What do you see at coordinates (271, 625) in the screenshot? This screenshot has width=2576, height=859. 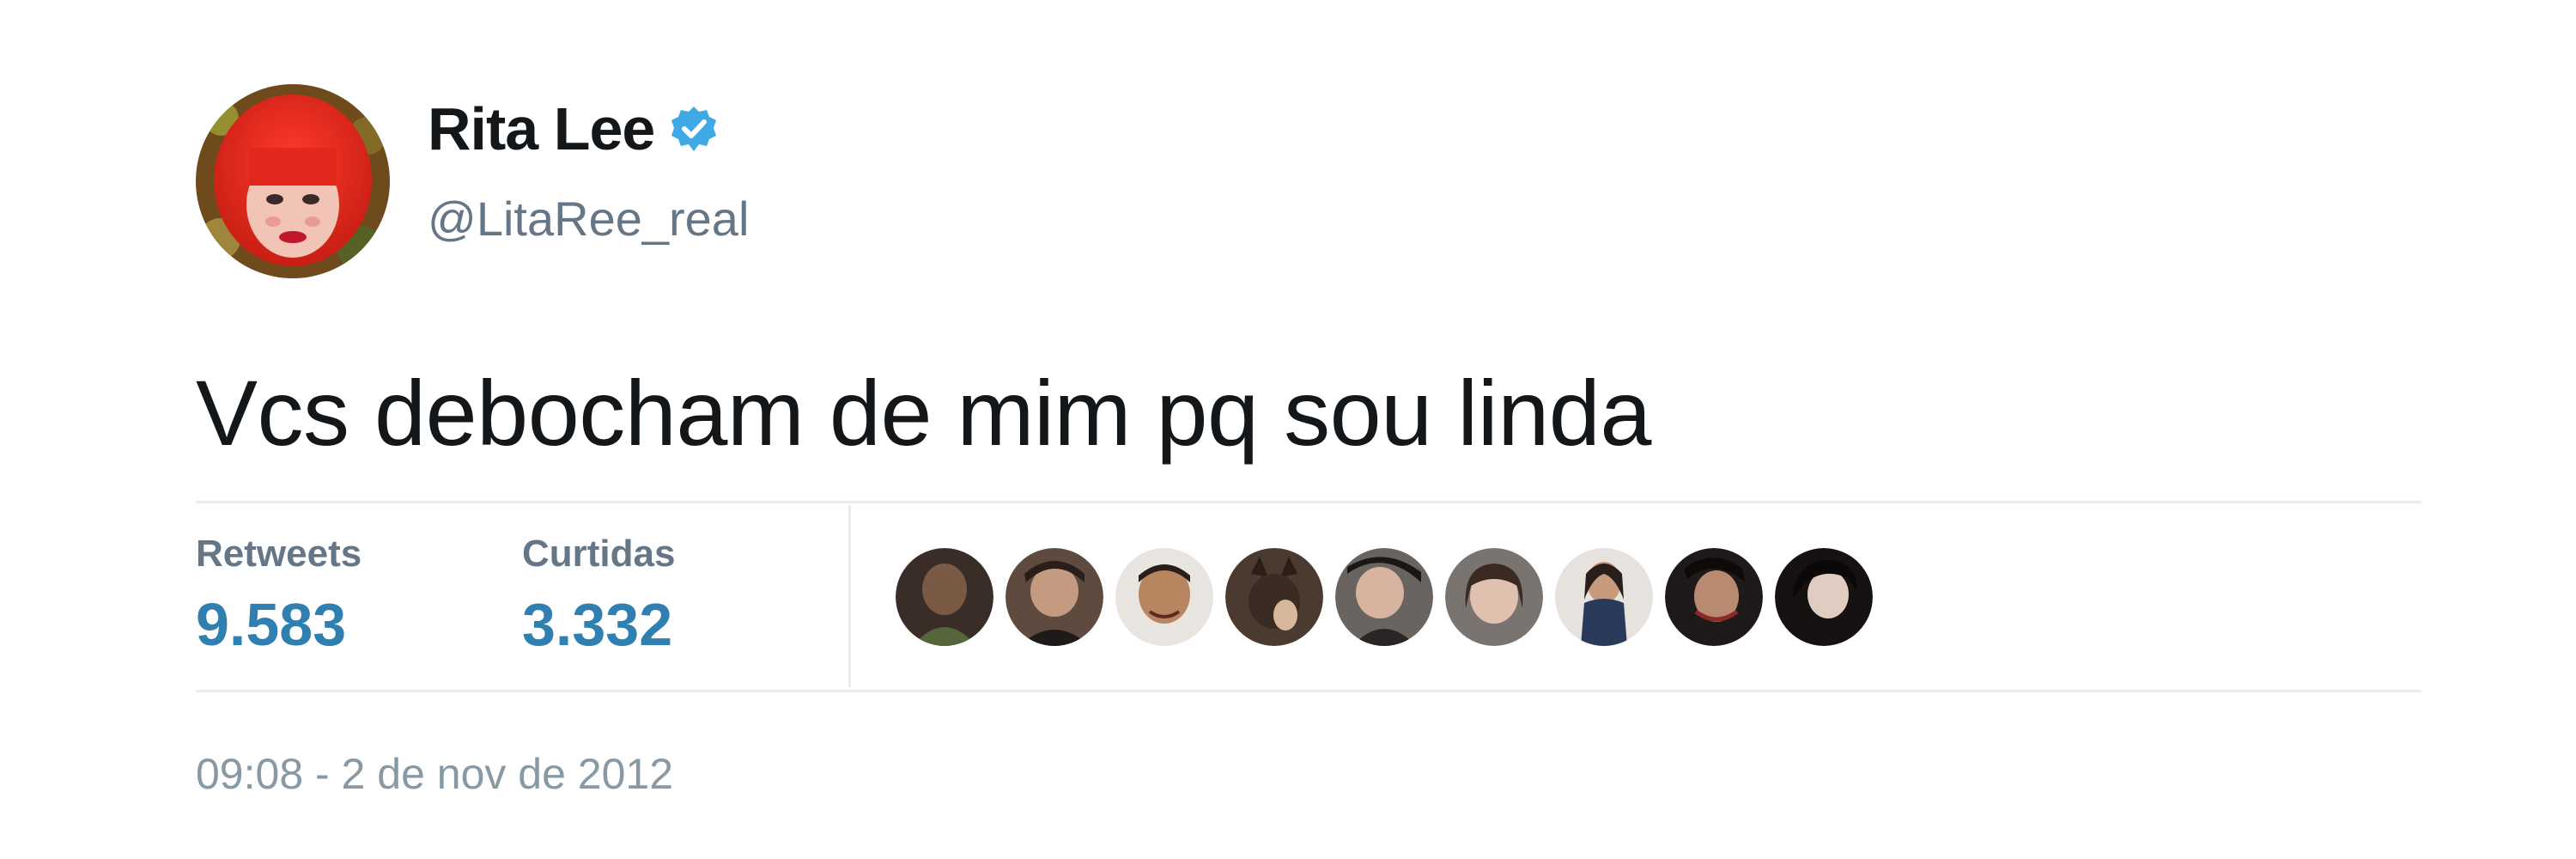 I see `retweets-count: 9.583` at bounding box center [271, 625].